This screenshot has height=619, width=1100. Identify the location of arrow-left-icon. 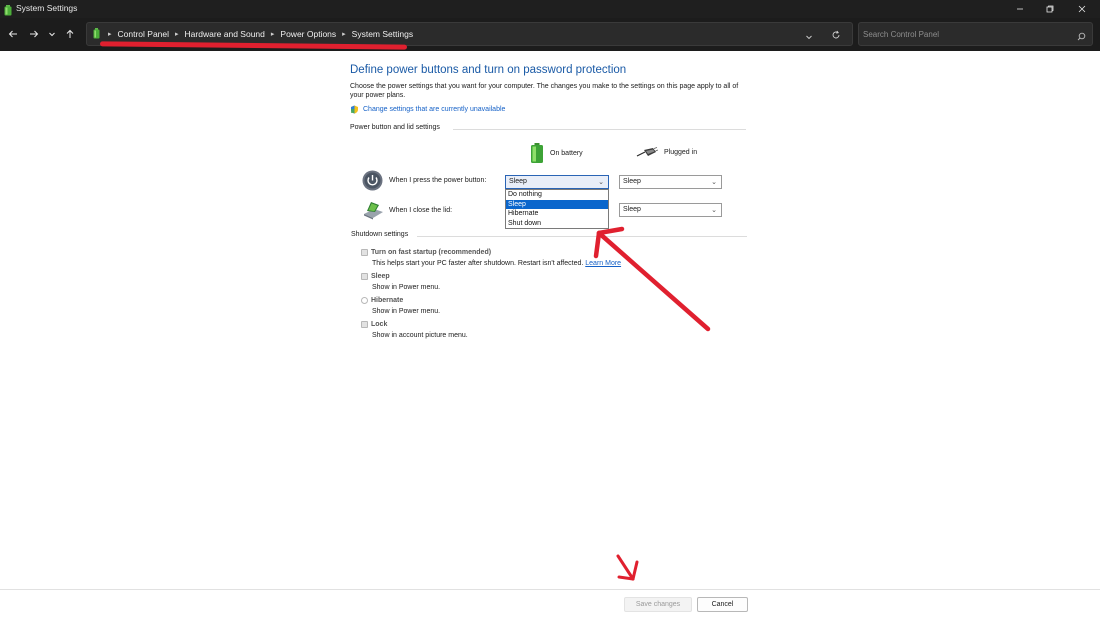
(12, 34).